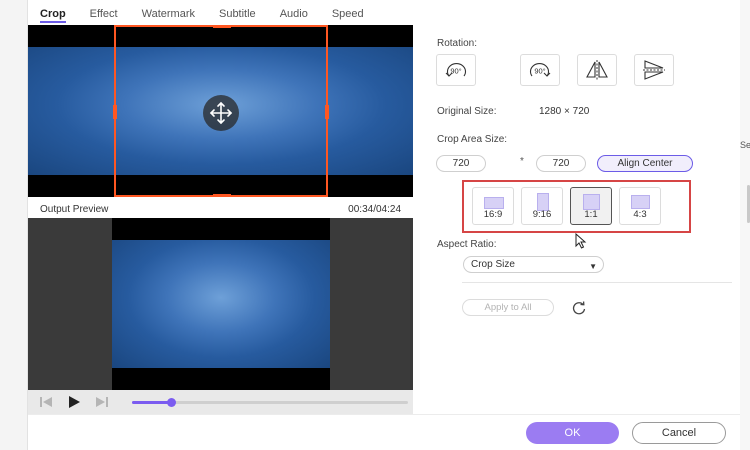  Describe the element at coordinates (327, 112) in the screenshot. I see `crop-handle-right` at that location.